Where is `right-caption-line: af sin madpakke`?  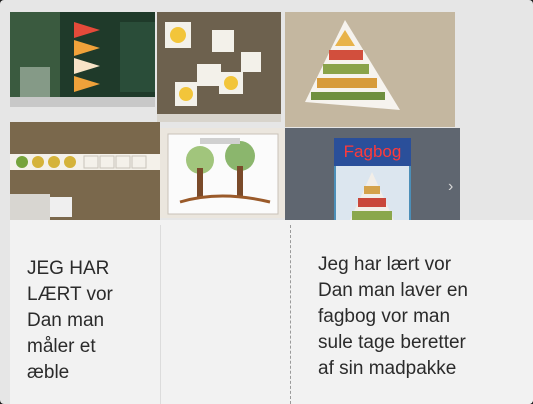
right-caption-line: af sin madpakke is located at coordinates (387, 368).